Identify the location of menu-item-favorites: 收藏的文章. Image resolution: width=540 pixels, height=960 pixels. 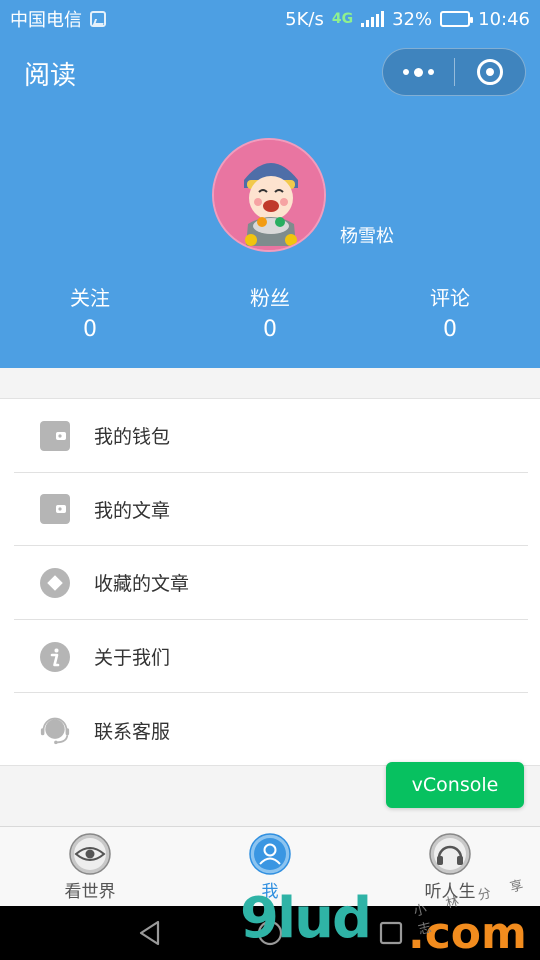
(270, 583).